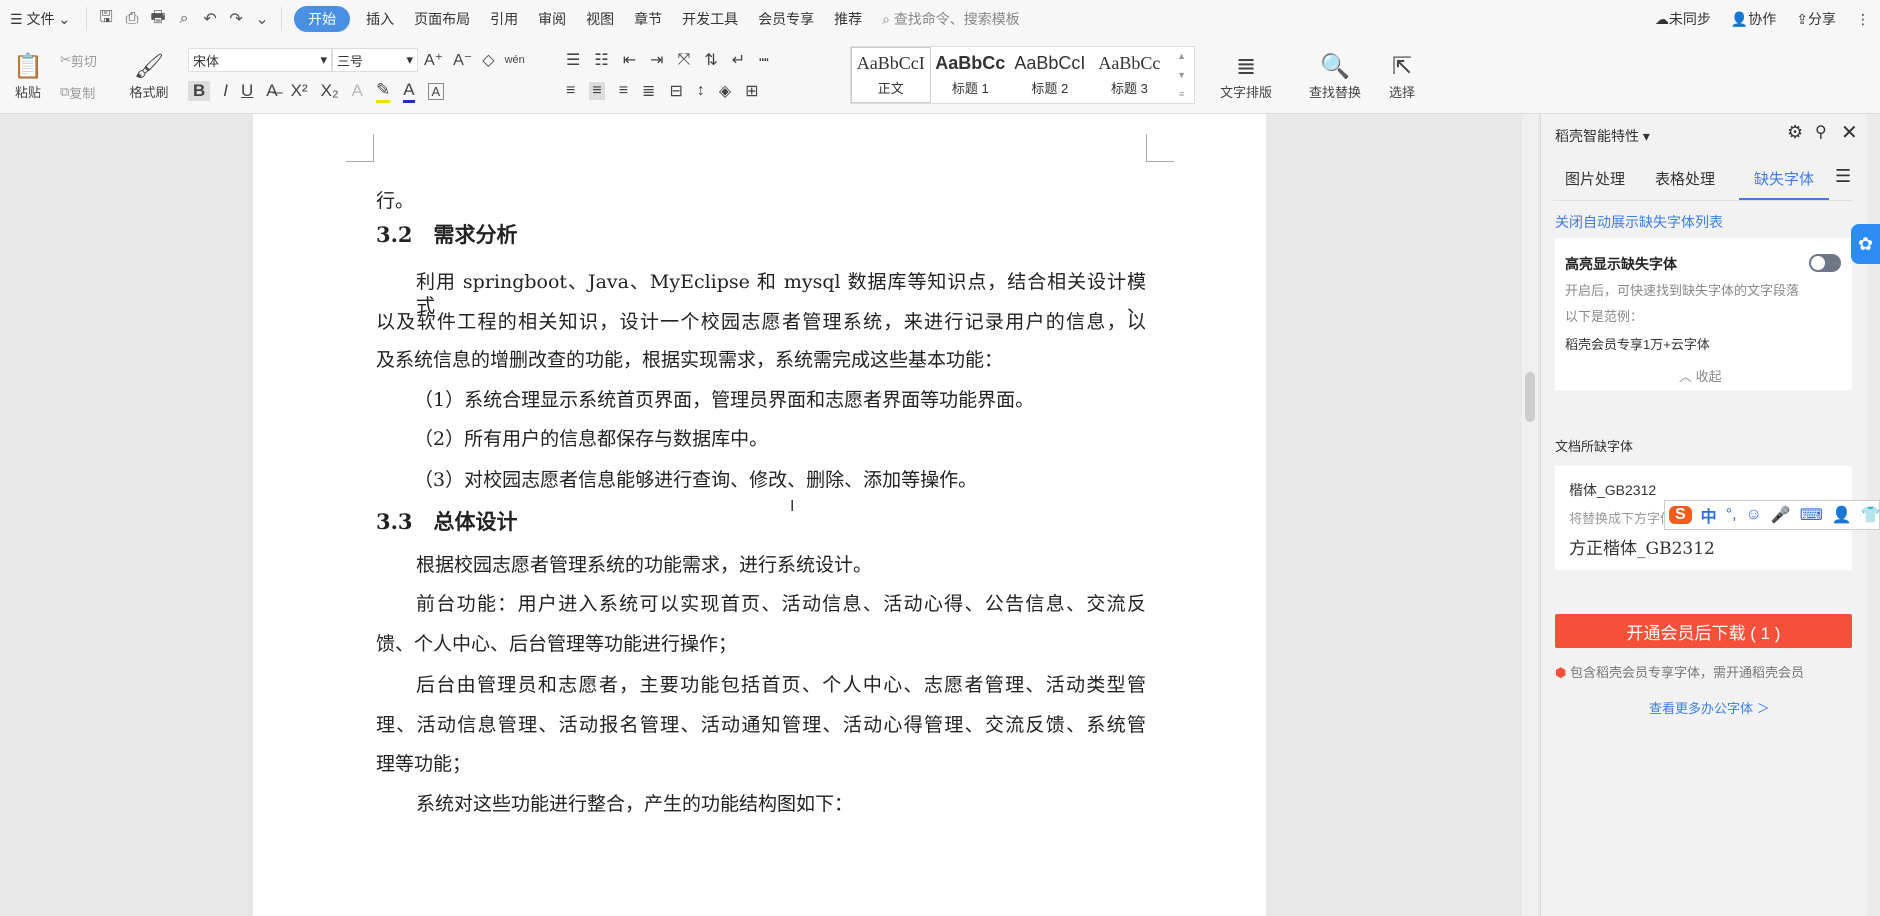 This screenshot has height=916, width=1880. Describe the element at coordinates (225, 91) in the screenshot. I see `italic-icon: I` at that location.